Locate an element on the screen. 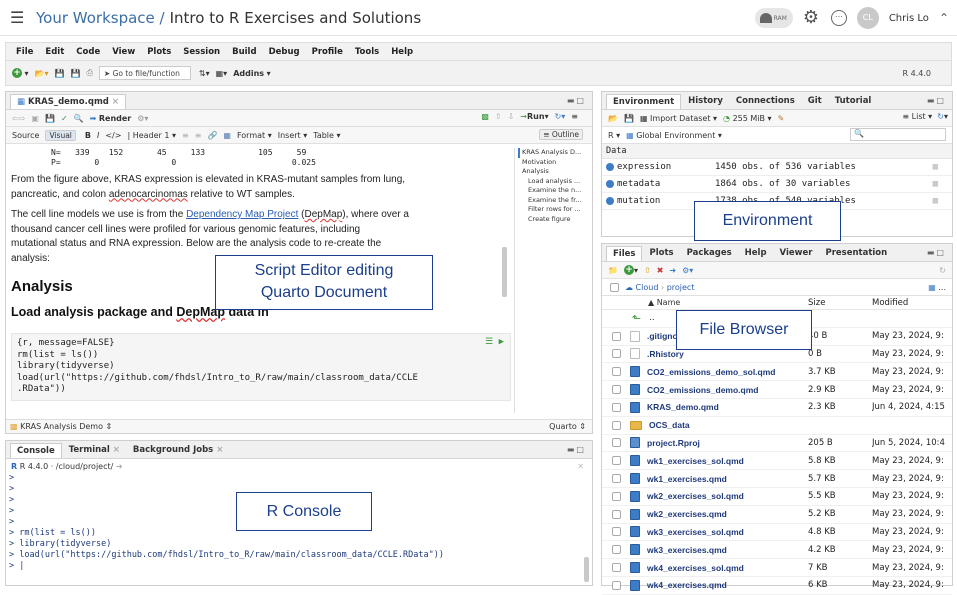 The height and width of the screenshot is (595, 957). search-icon: 🔍 is located at coordinates (79, 118).